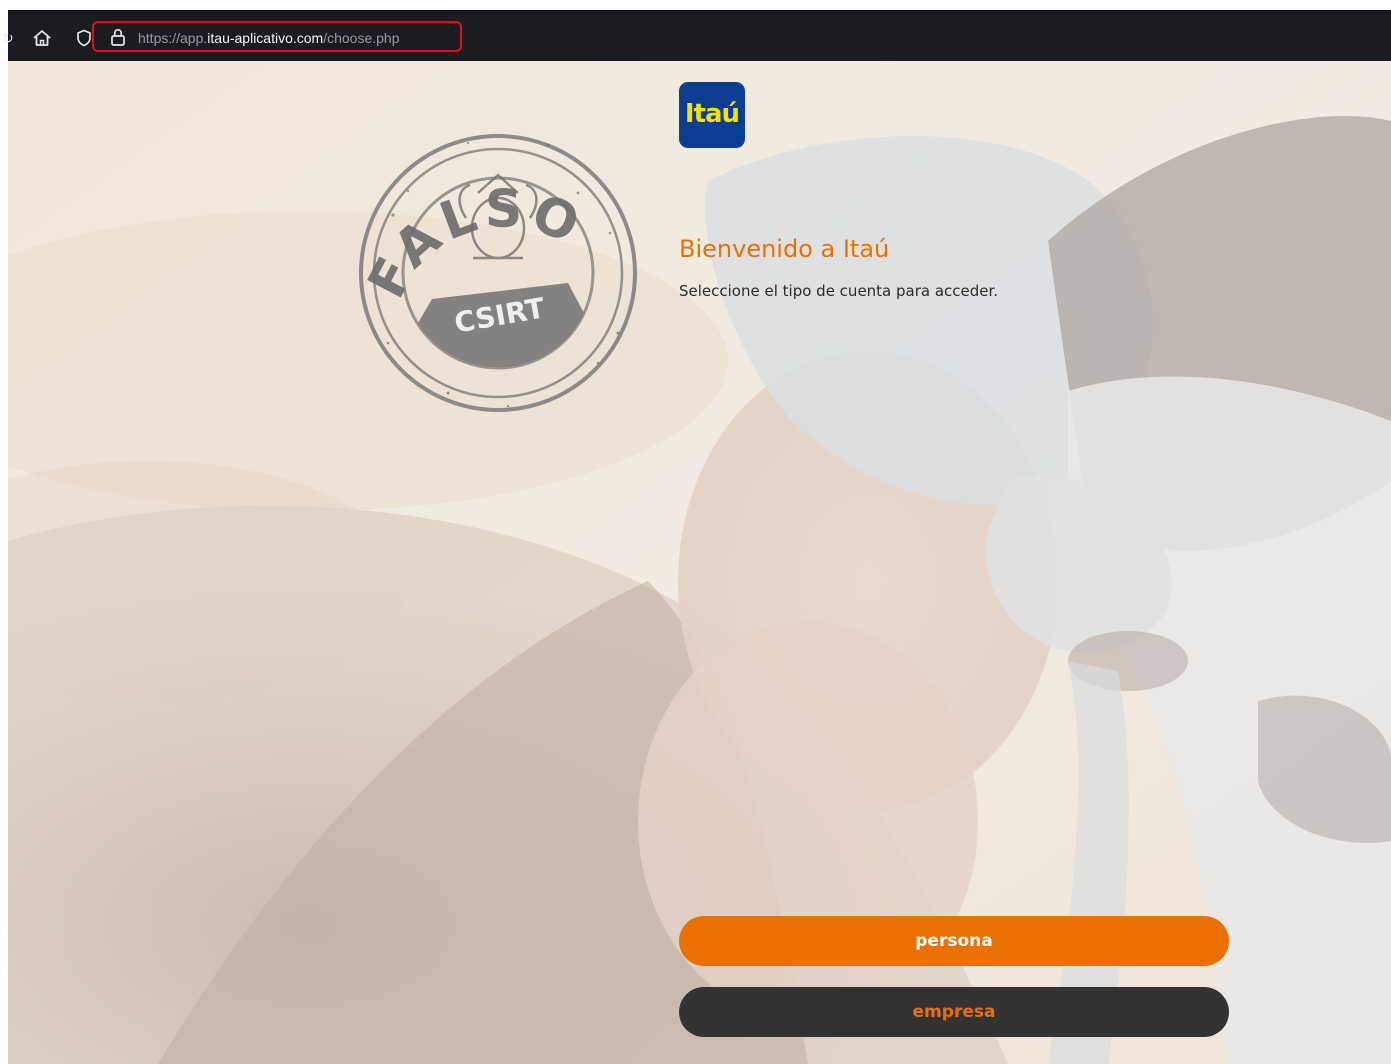  What do you see at coordinates (84, 38) in the screenshot?
I see `shield-icon` at bounding box center [84, 38].